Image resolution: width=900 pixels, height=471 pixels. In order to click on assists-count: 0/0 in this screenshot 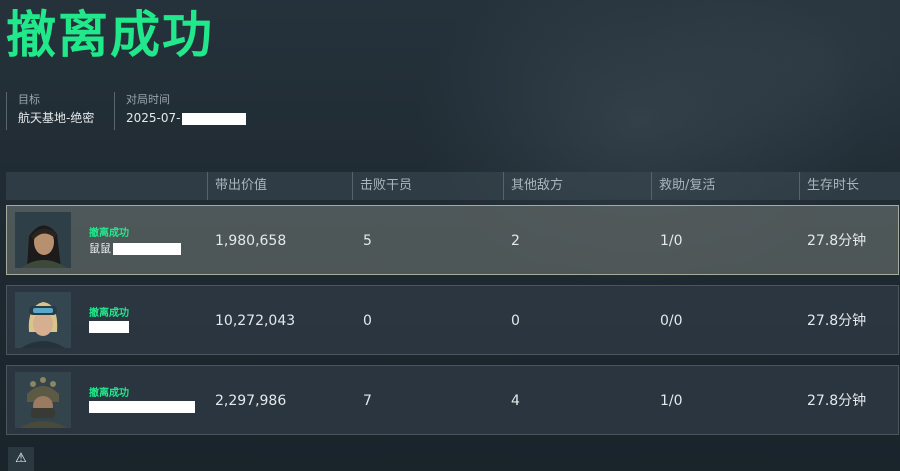, I will do `click(671, 321)`.